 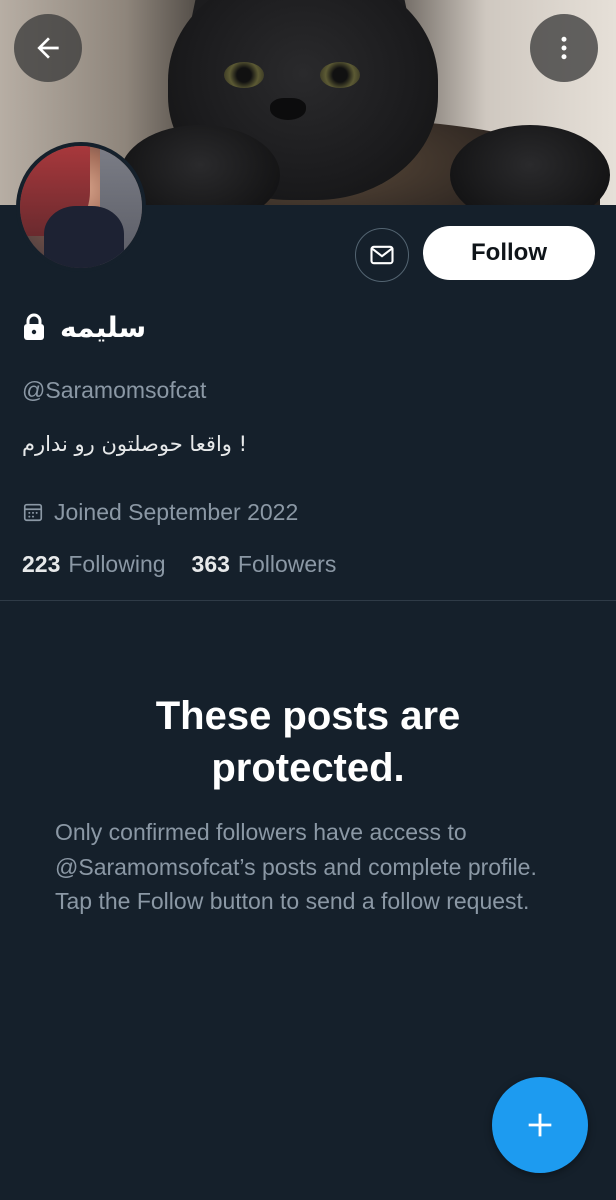 I want to click on compose-button, so click(x=540, y=1125).